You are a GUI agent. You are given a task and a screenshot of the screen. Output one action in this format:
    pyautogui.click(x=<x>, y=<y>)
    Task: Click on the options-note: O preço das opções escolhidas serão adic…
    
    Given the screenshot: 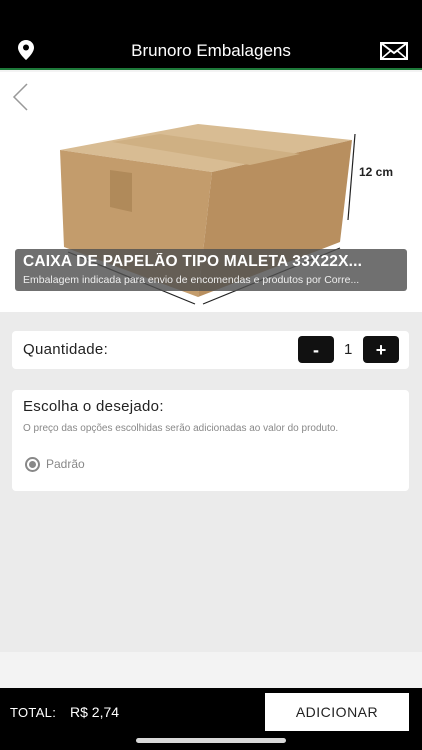 What is the action you would take?
    pyautogui.click(x=181, y=428)
    